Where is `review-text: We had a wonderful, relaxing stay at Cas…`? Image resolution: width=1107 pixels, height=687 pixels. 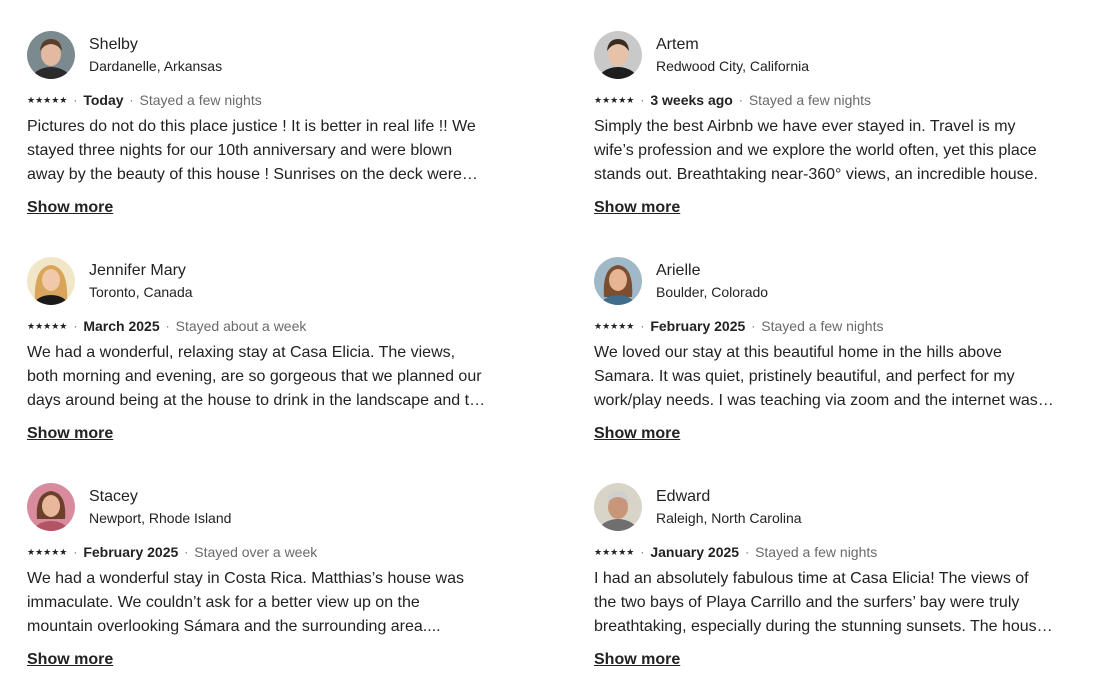 review-text: We had a wonderful, relaxing stay at Cas… is located at coordinates (257, 376).